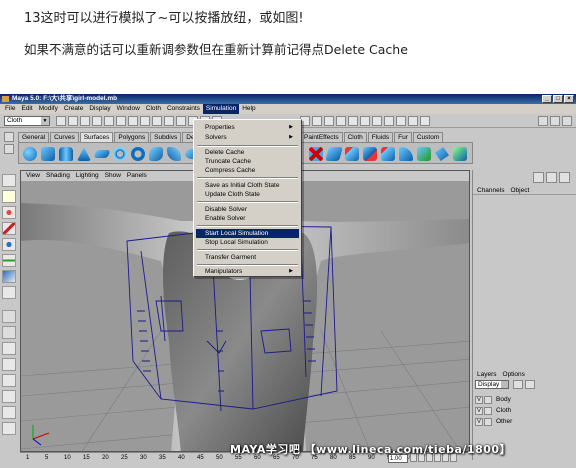 This screenshot has height=468, width=576. I want to click on layout-icon-f, so click(9, 428).